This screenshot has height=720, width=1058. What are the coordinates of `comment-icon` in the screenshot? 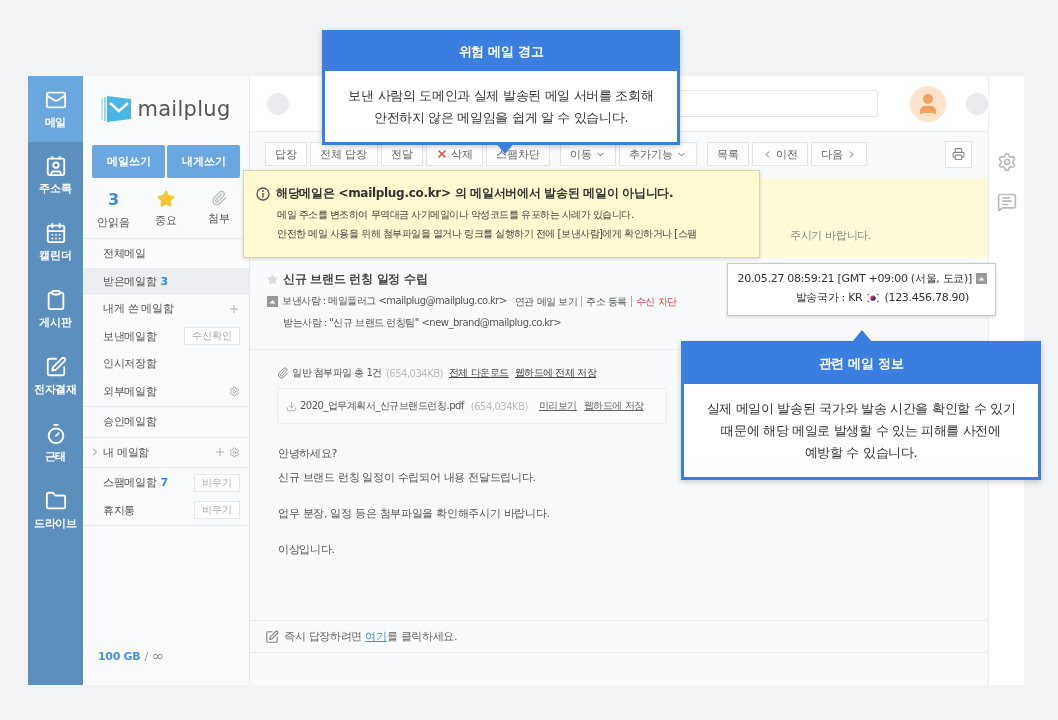 It's located at (1006, 202).